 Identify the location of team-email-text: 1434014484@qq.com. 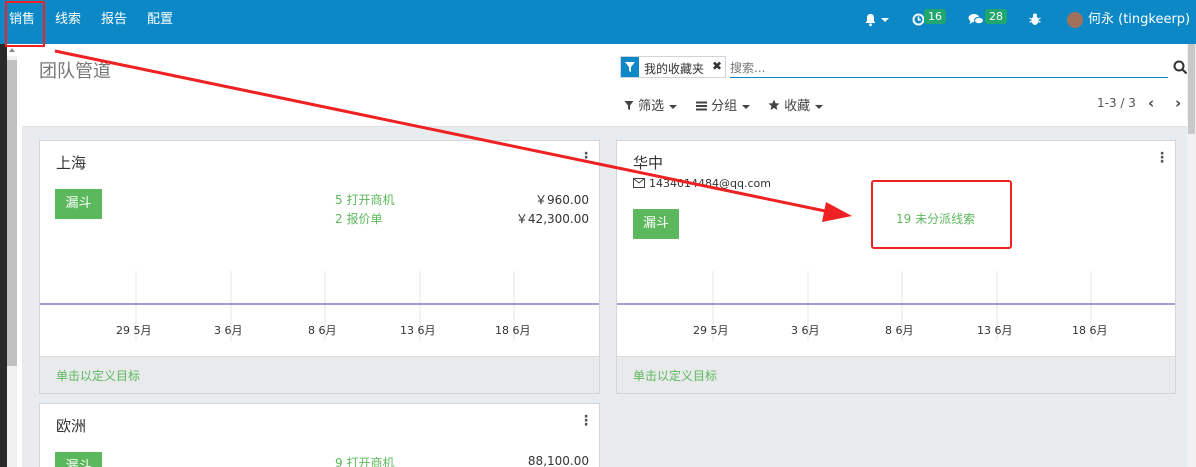
(710, 183).